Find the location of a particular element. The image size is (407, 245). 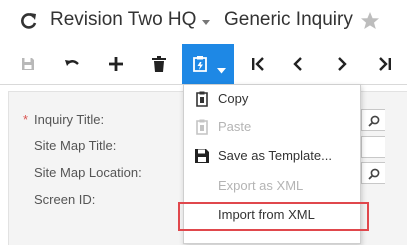

clipboard-button is located at coordinates (208, 64).